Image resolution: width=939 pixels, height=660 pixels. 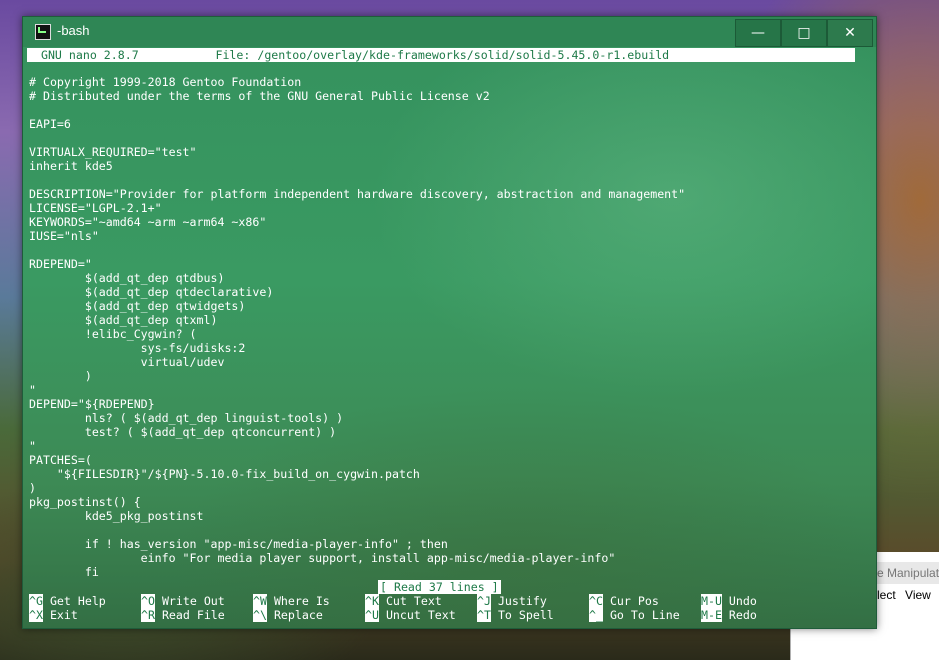 What do you see at coordinates (739, 601) in the screenshot?
I see `shortcut-label: Undo` at bounding box center [739, 601].